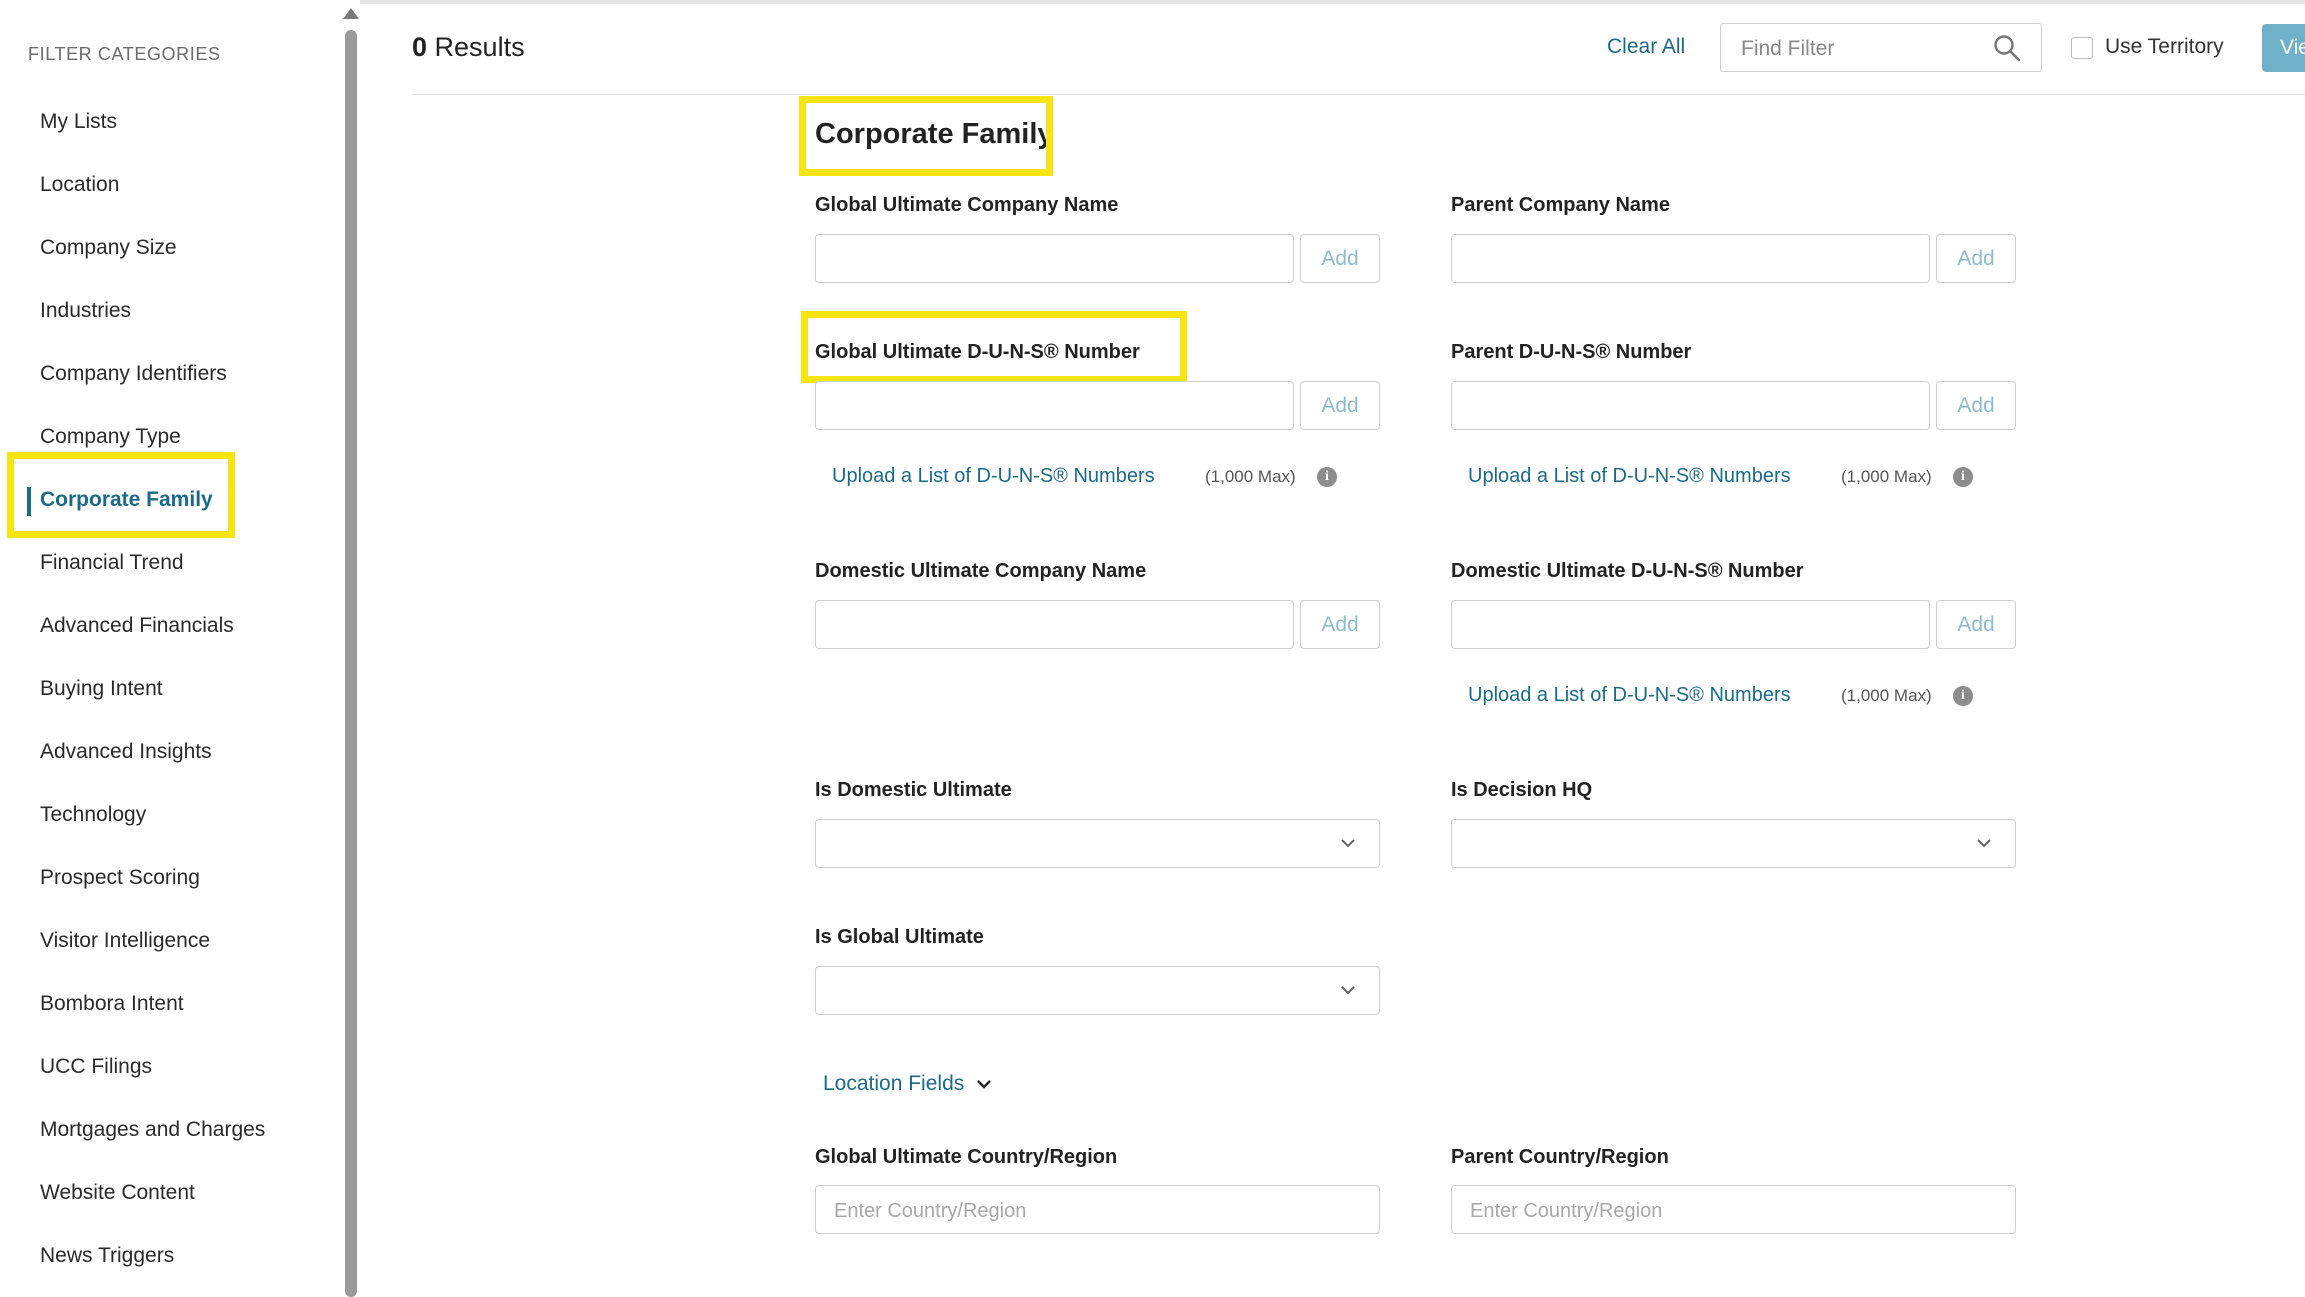 The width and height of the screenshot is (2305, 1297). I want to click on view-button: View, so click(2283, 48).